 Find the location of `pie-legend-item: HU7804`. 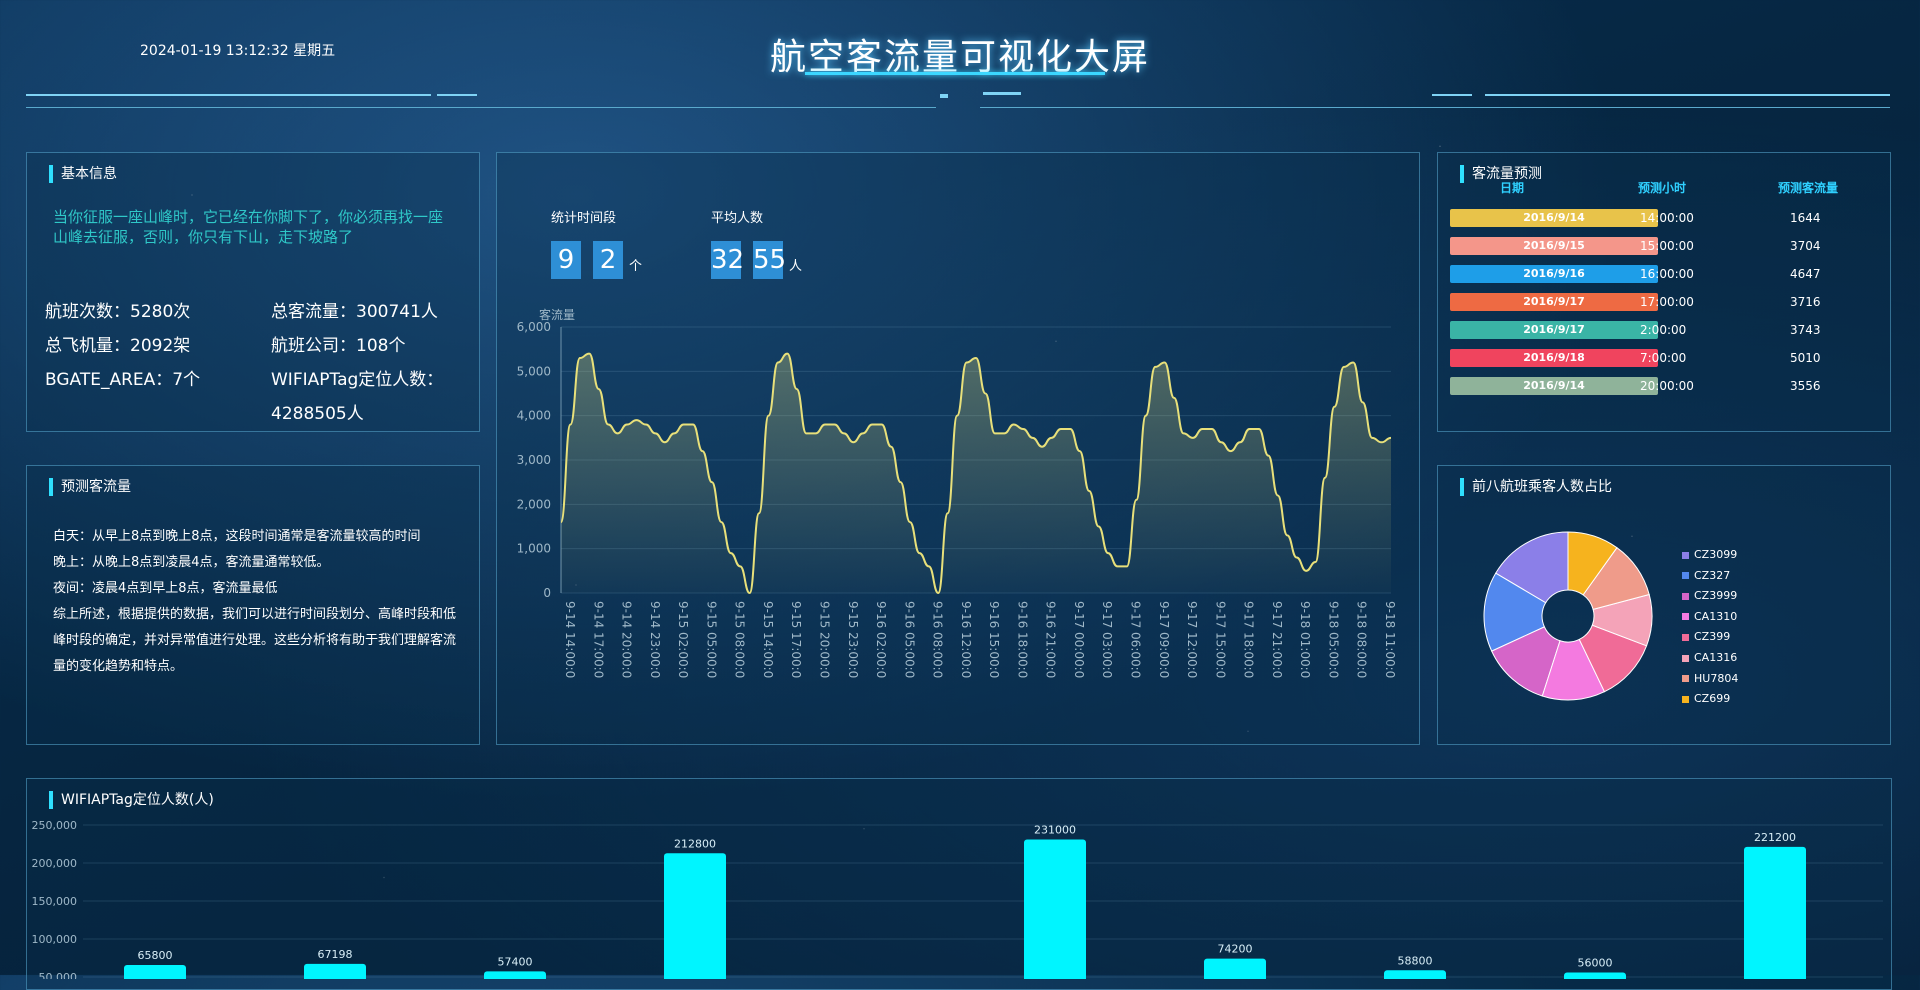

pie-legend-item: HU7804 is located at coordinates (1710, 678).